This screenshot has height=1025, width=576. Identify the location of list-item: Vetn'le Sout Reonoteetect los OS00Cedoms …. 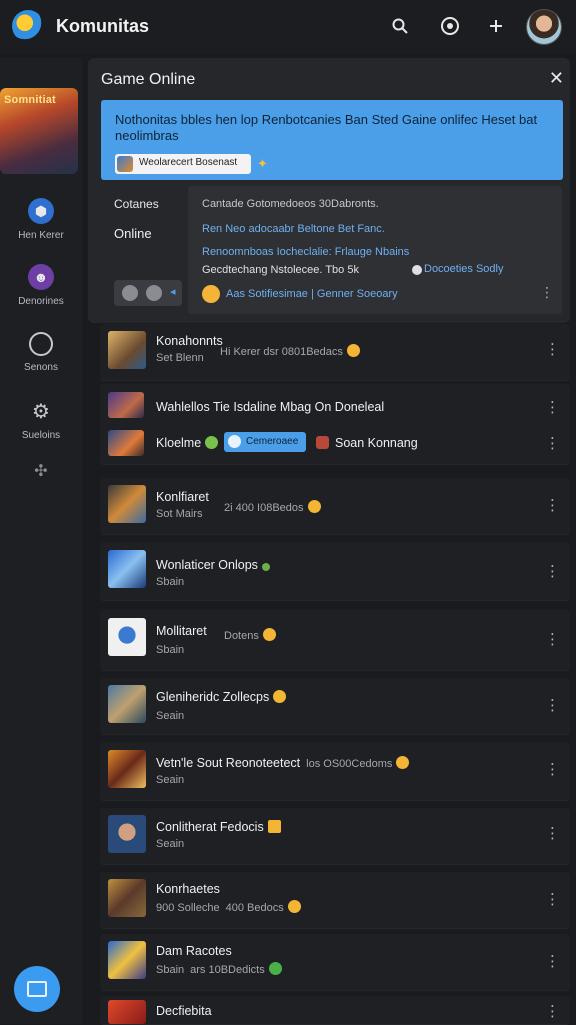
(335, 771).